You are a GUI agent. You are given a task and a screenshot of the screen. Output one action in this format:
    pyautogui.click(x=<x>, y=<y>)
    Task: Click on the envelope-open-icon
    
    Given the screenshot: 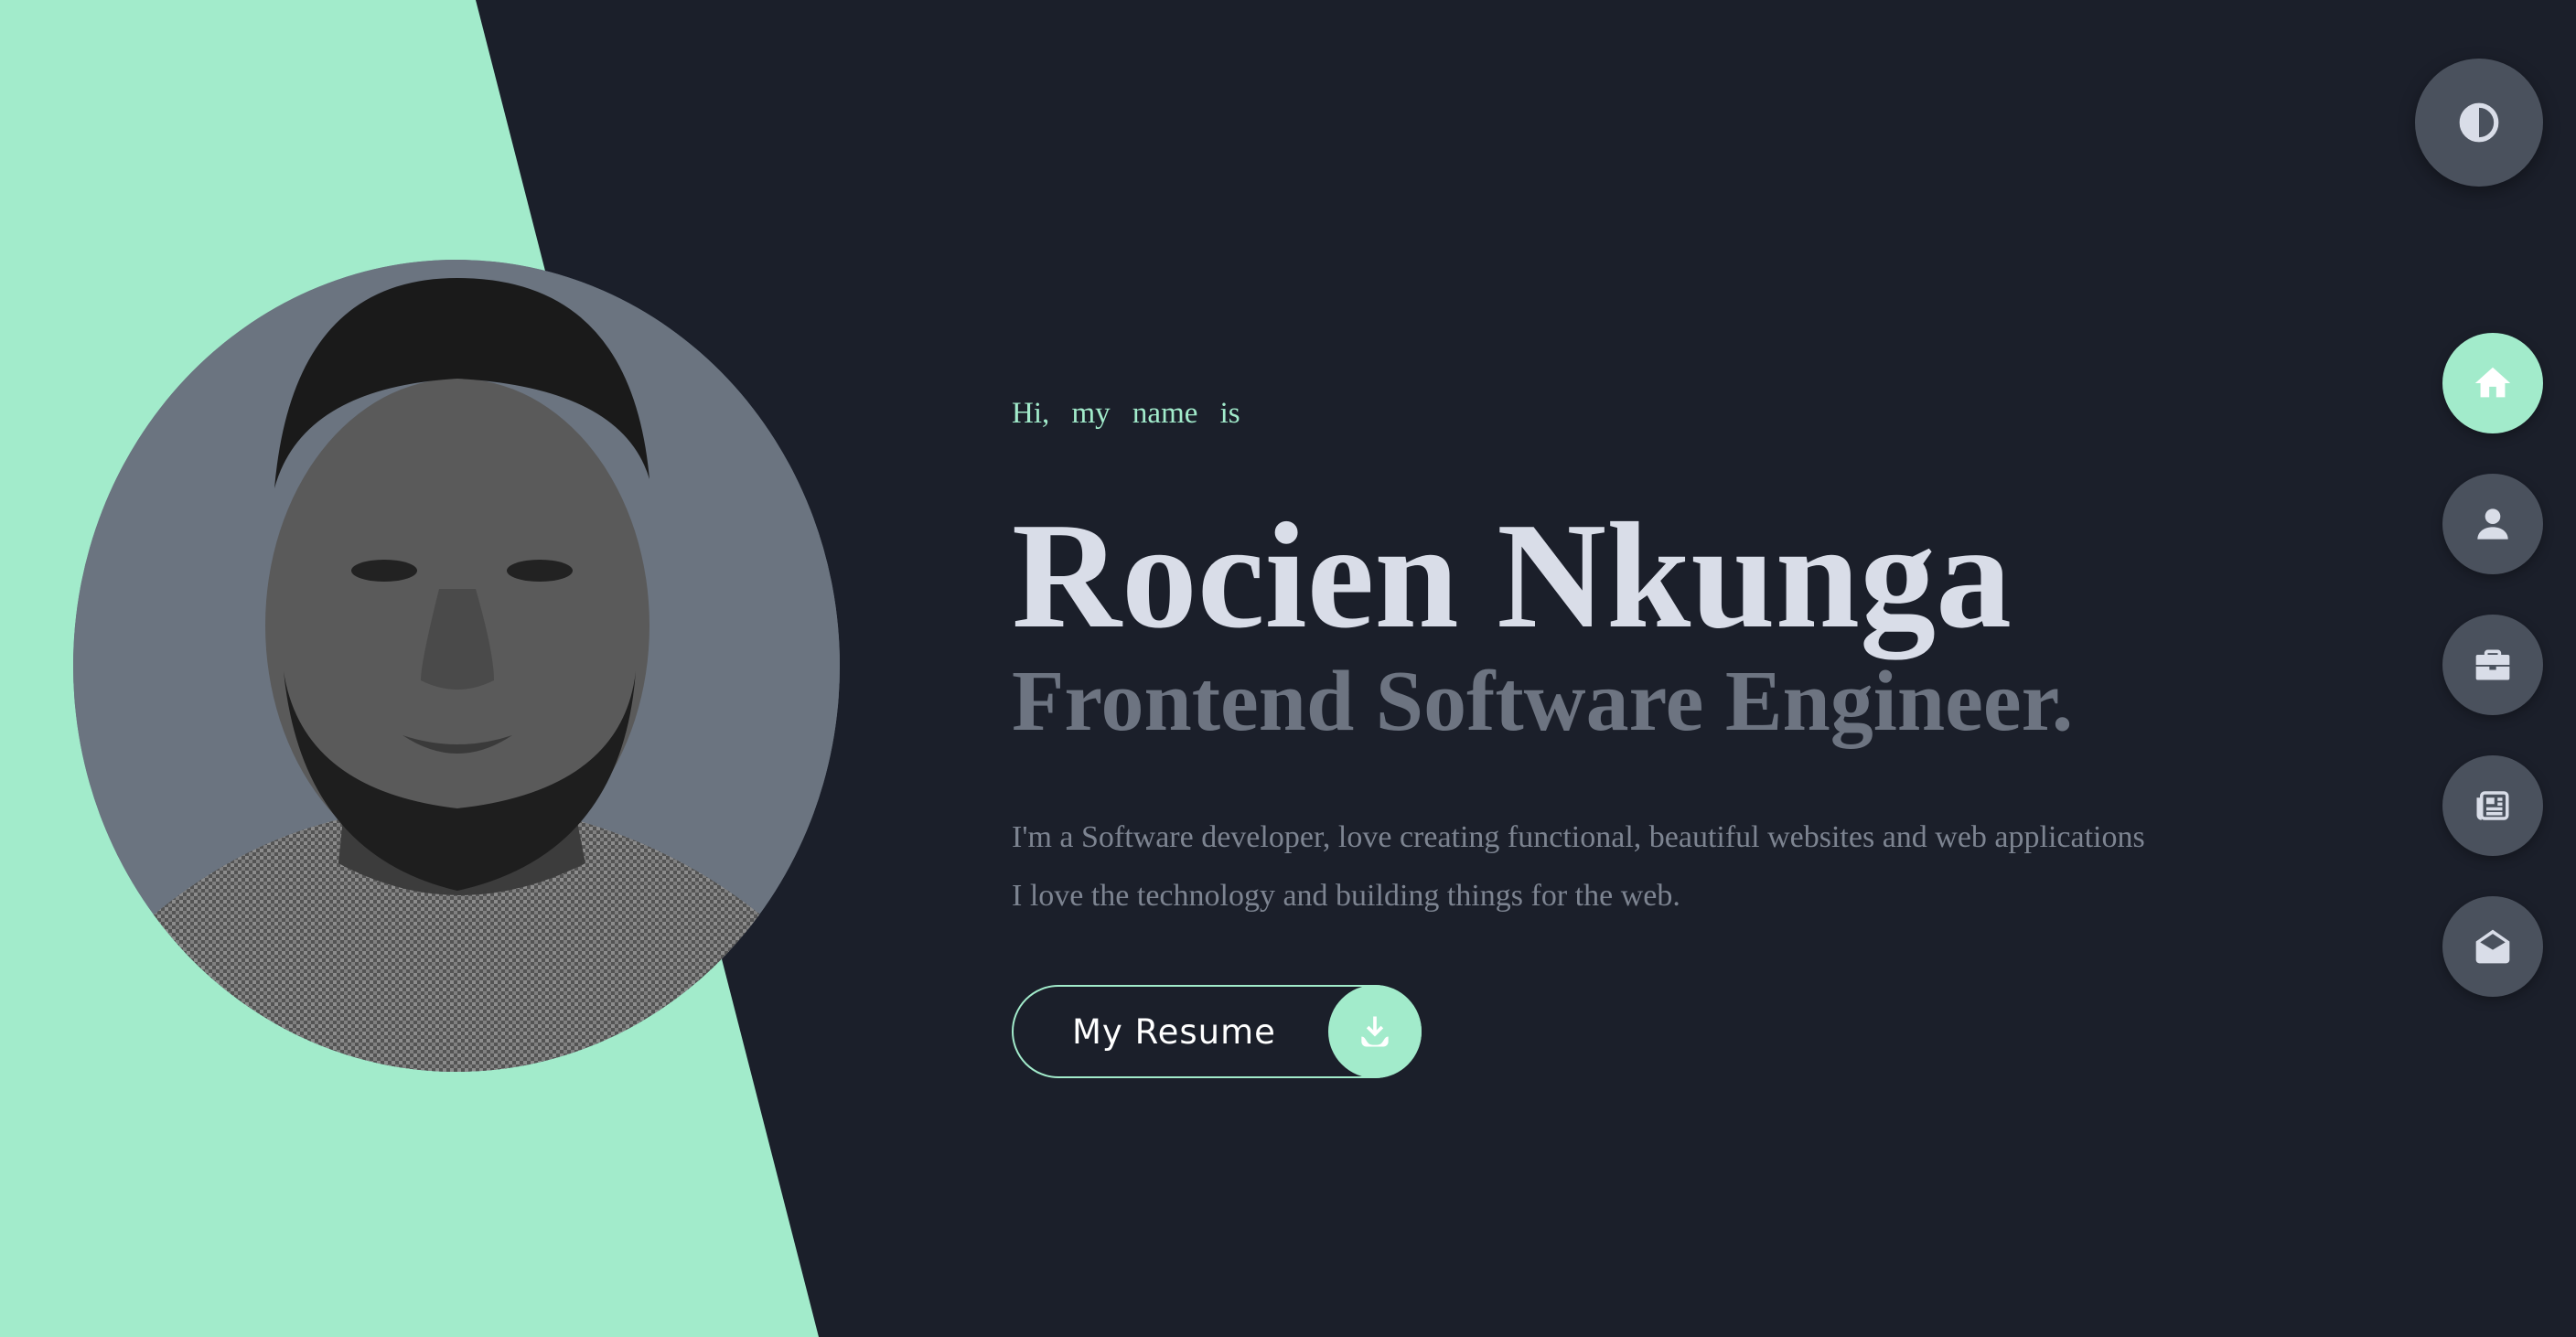 What is the action you would take?
    pyautogui.click(x=2493, y=946)
    